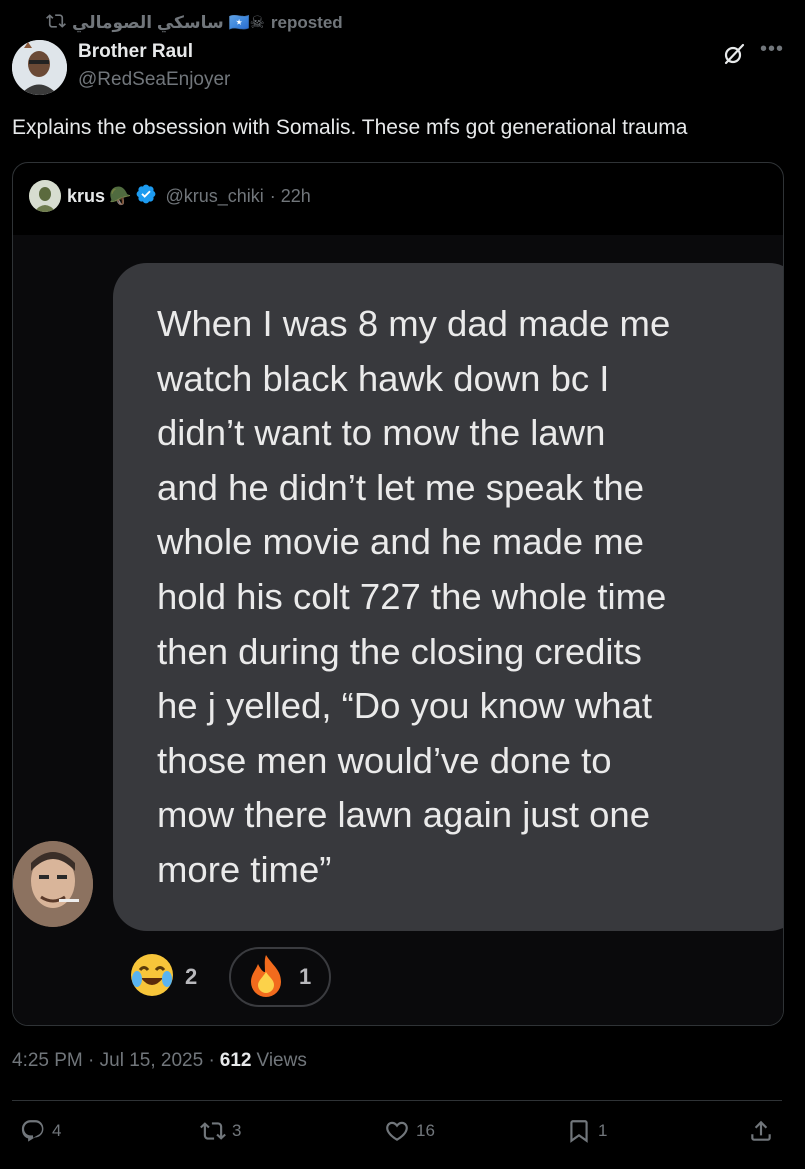  Describe the element at coordinates (57, 1130) in the screenshot. I see `reply-count: 4` at that location.